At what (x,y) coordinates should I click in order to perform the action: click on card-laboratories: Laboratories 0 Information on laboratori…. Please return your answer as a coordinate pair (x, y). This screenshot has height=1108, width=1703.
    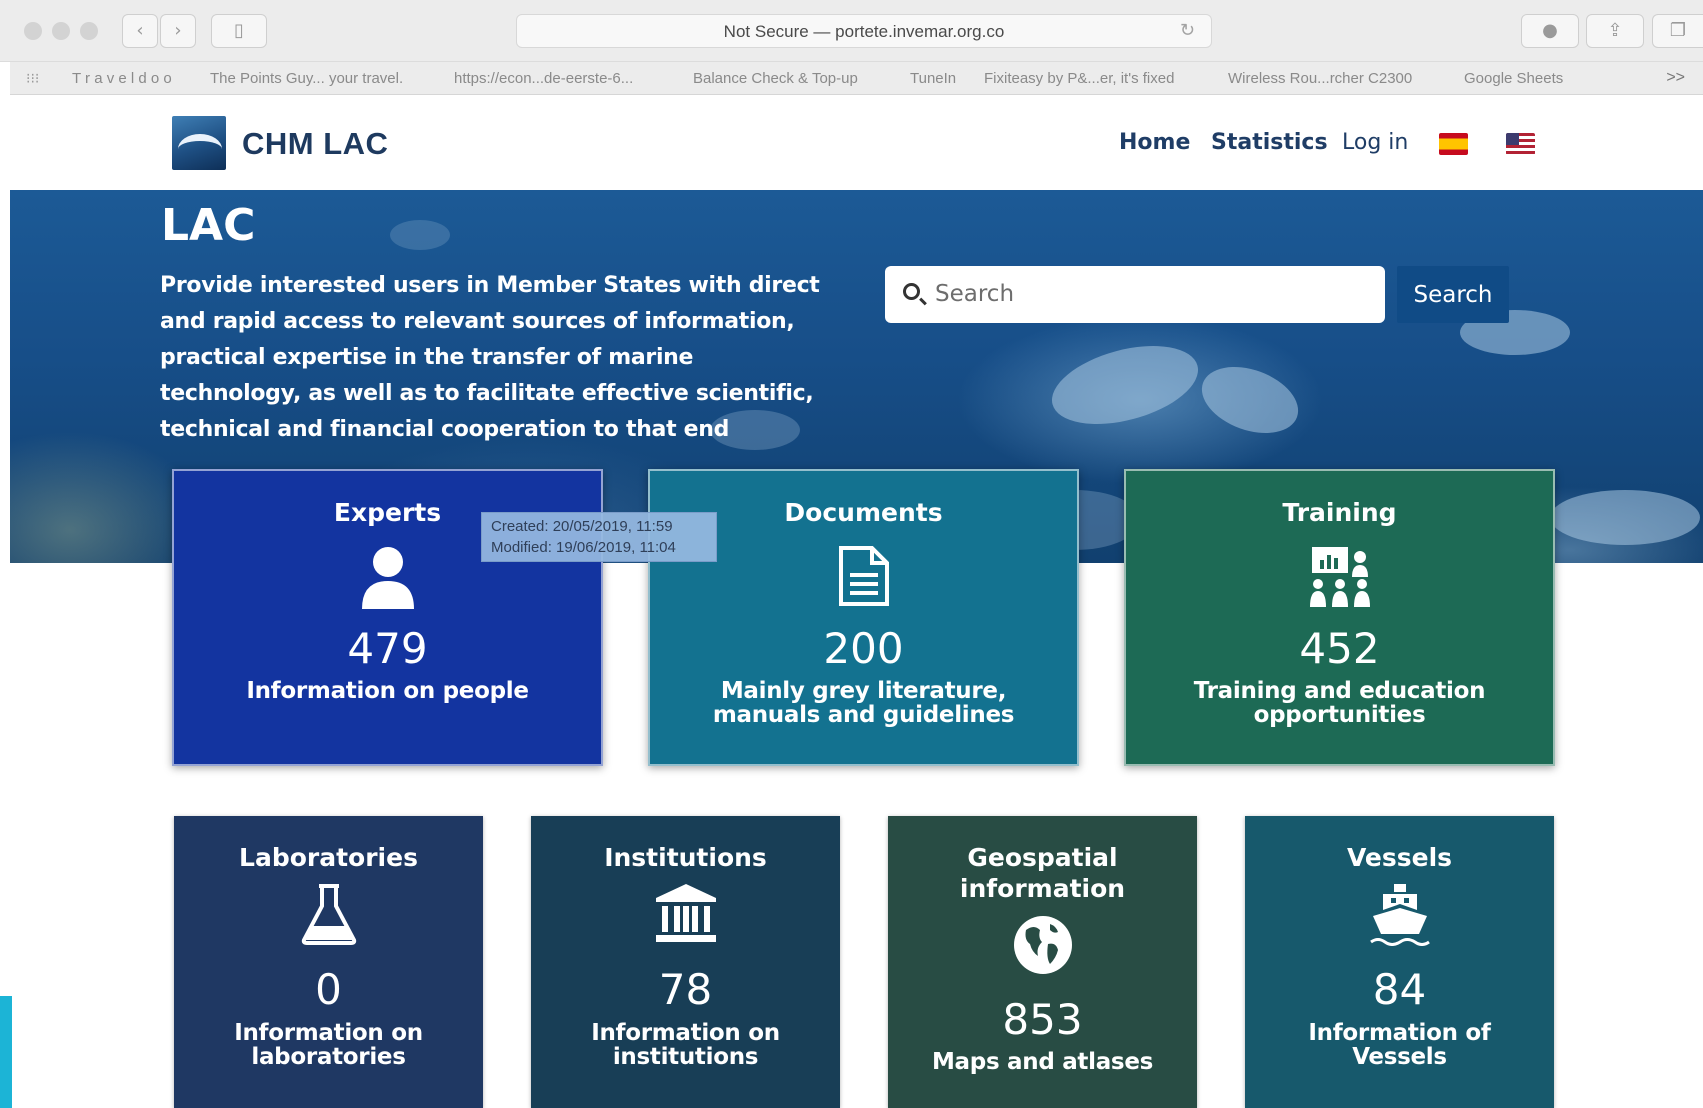
    Looking at the image, I should click on (328, 962).